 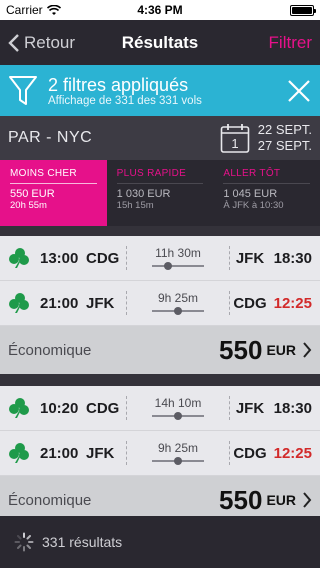 I want to click on tab-price: 1 030 EUR, so click(x=143, y=194).